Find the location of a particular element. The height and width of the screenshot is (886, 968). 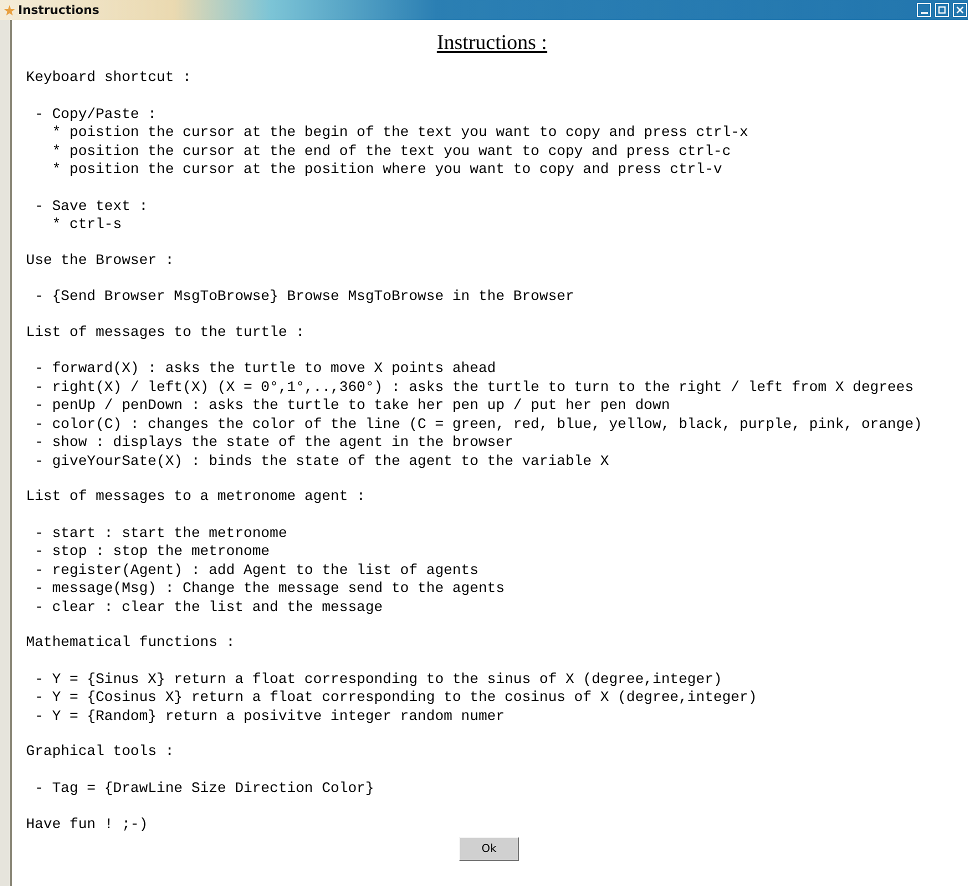

section-heading: List of messages to the turtle : is located at coordinates (165, 333).